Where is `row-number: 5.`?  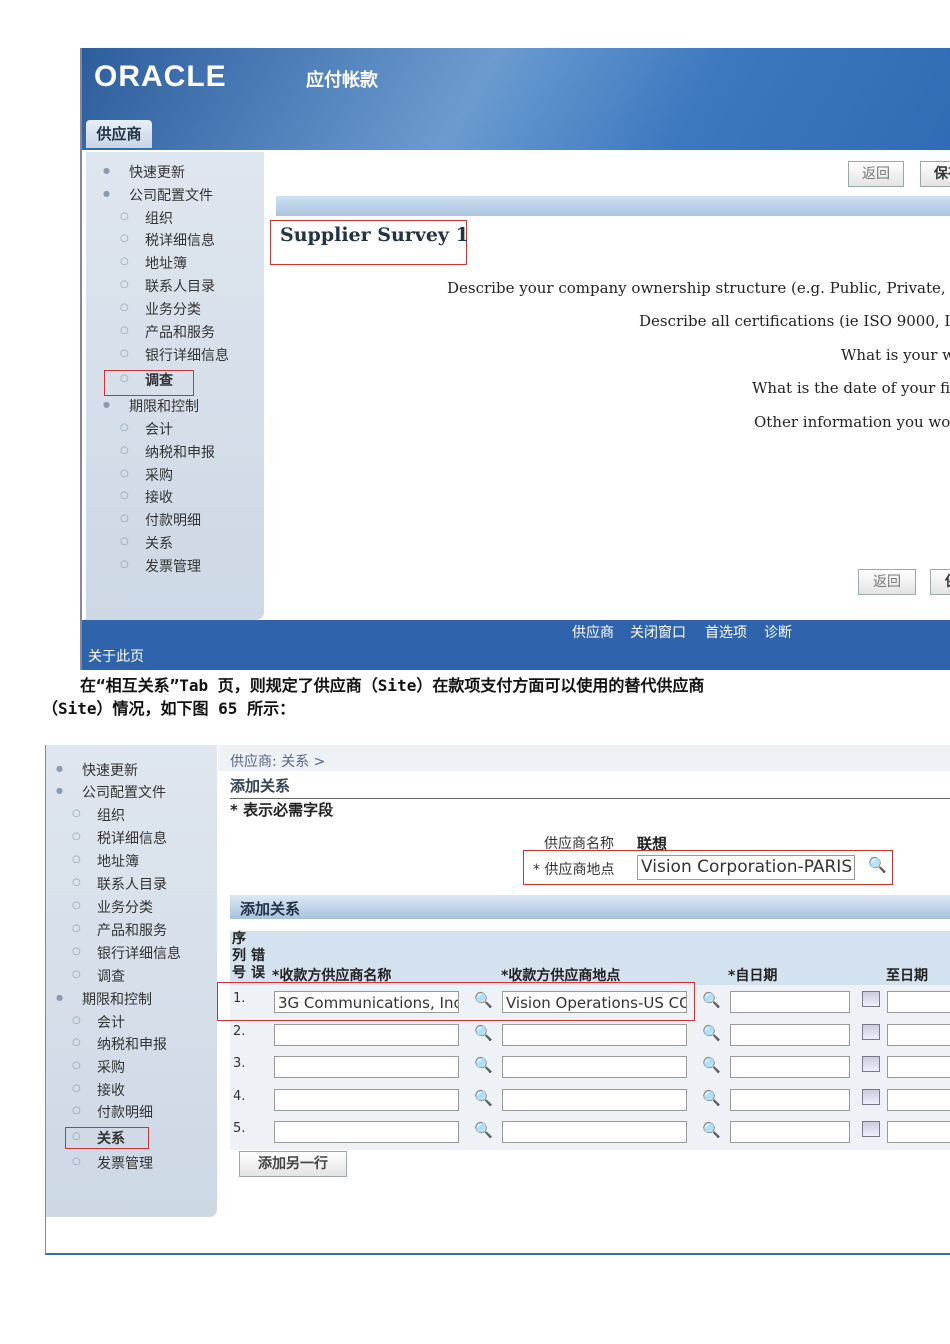
row-number: 5. is located at coordinates (239, 1128).